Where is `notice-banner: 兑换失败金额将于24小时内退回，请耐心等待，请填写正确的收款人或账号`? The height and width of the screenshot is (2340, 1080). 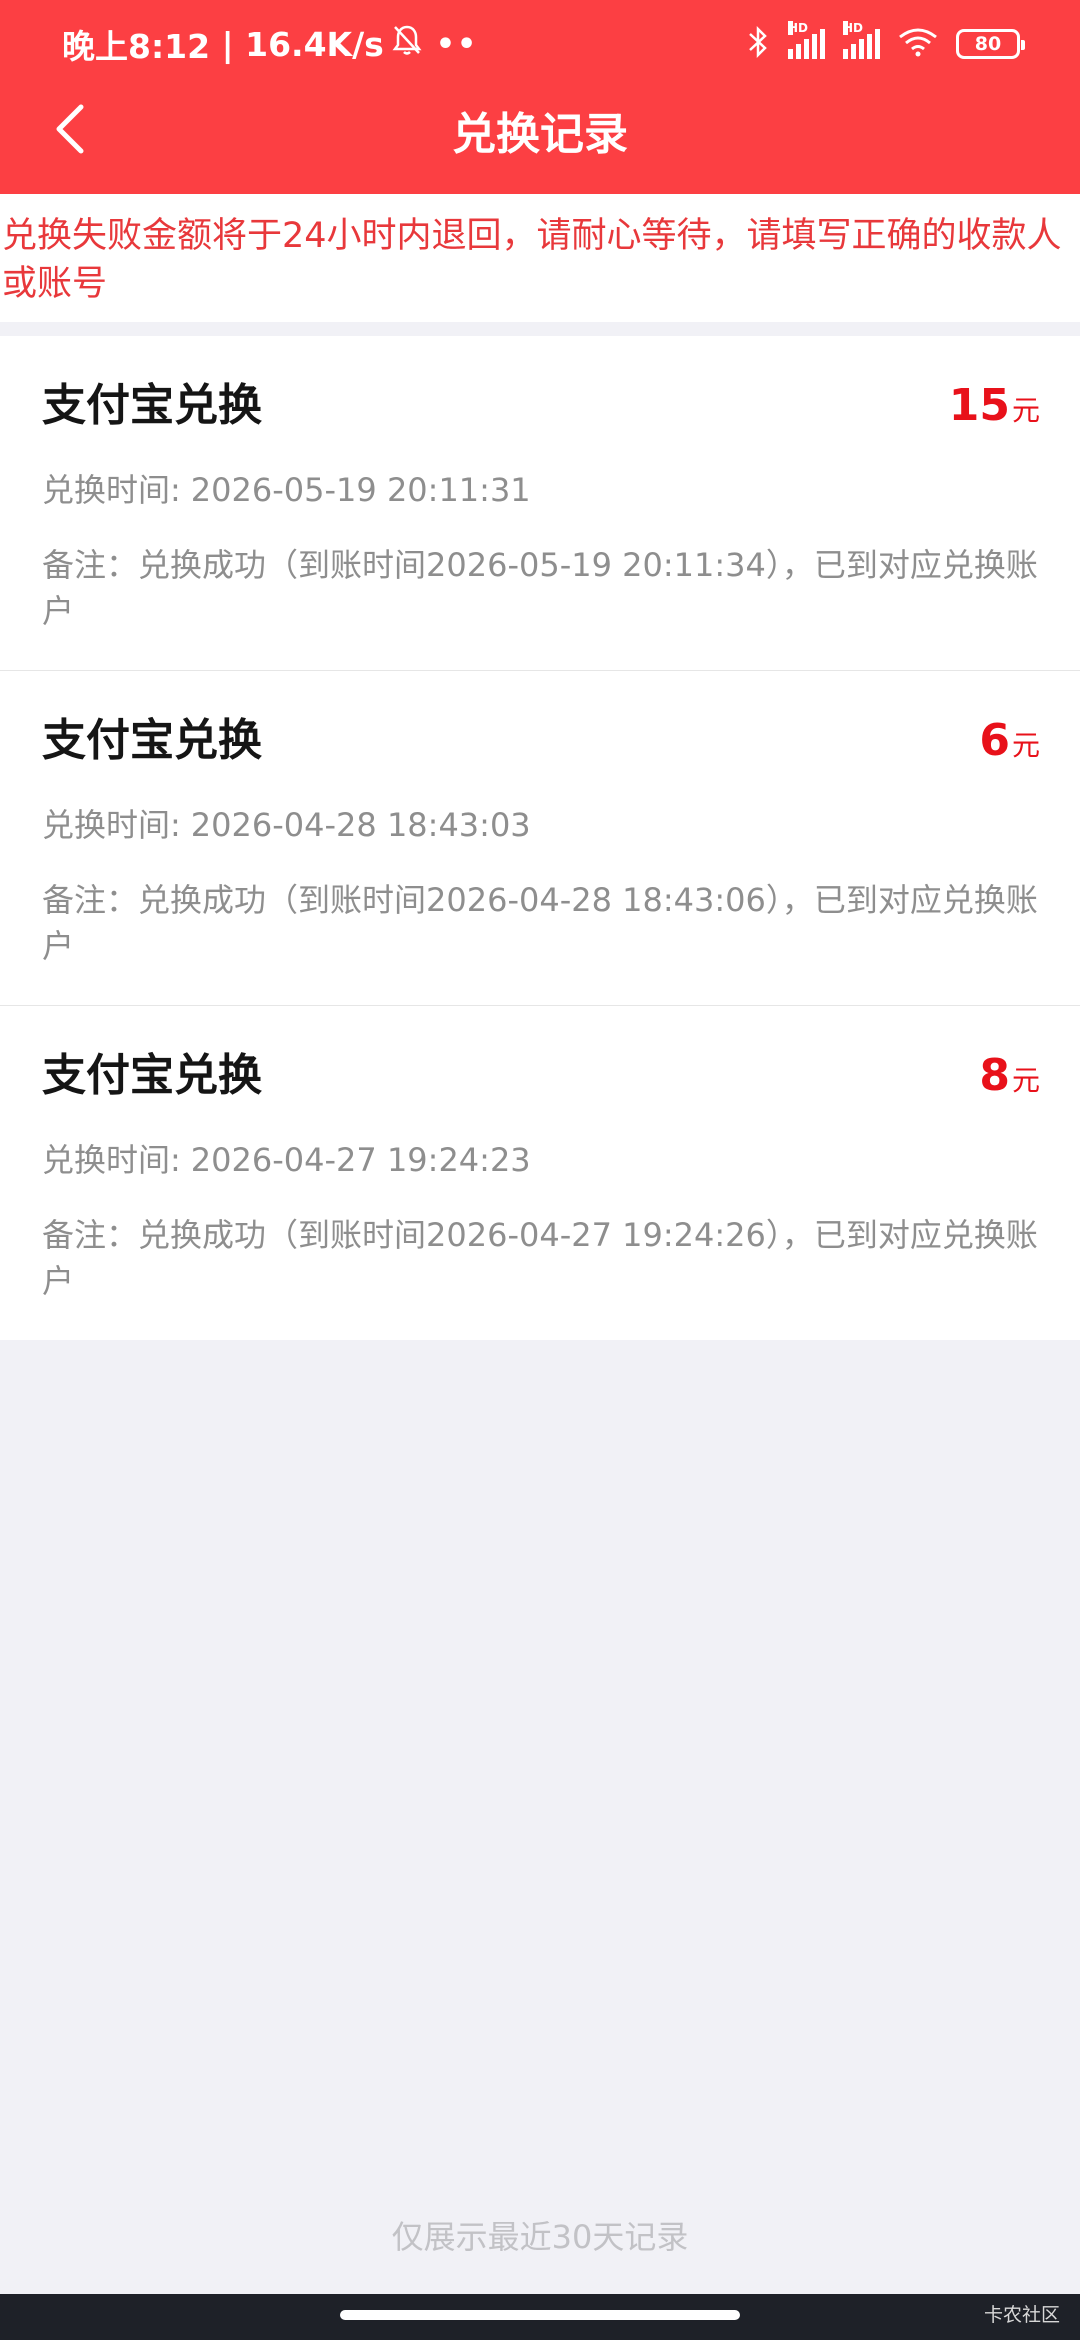
notice-banner: 兑换失败金额将于24小时内退回，请耐心等待，请填写正确的收款人或账号 is located at coordinates (540, 258).